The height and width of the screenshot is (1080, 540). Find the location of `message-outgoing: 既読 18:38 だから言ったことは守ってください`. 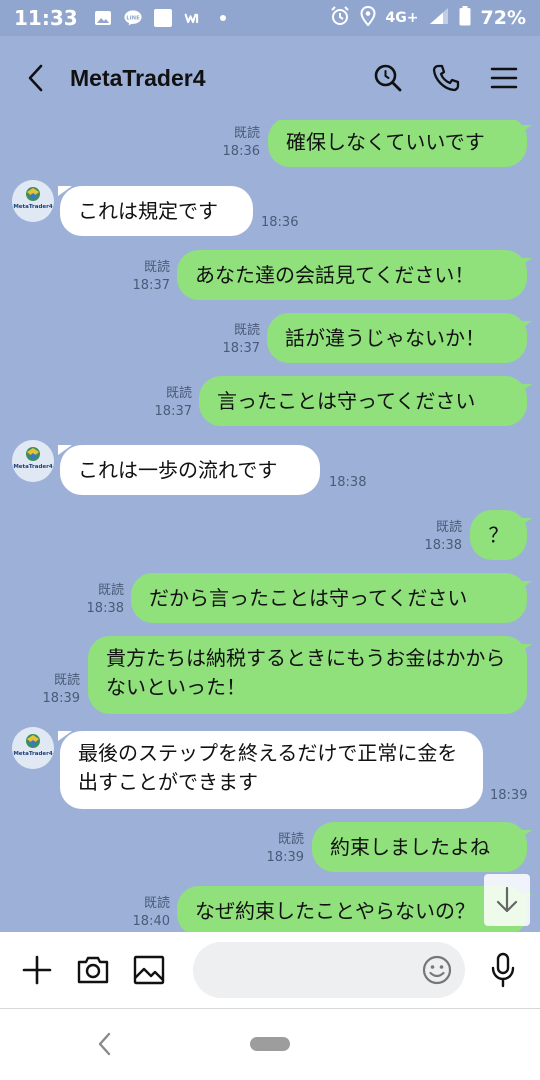

message-outgoing: 既読 18:38 だから言ったことは守ってください is located at coordinates (270, 603).